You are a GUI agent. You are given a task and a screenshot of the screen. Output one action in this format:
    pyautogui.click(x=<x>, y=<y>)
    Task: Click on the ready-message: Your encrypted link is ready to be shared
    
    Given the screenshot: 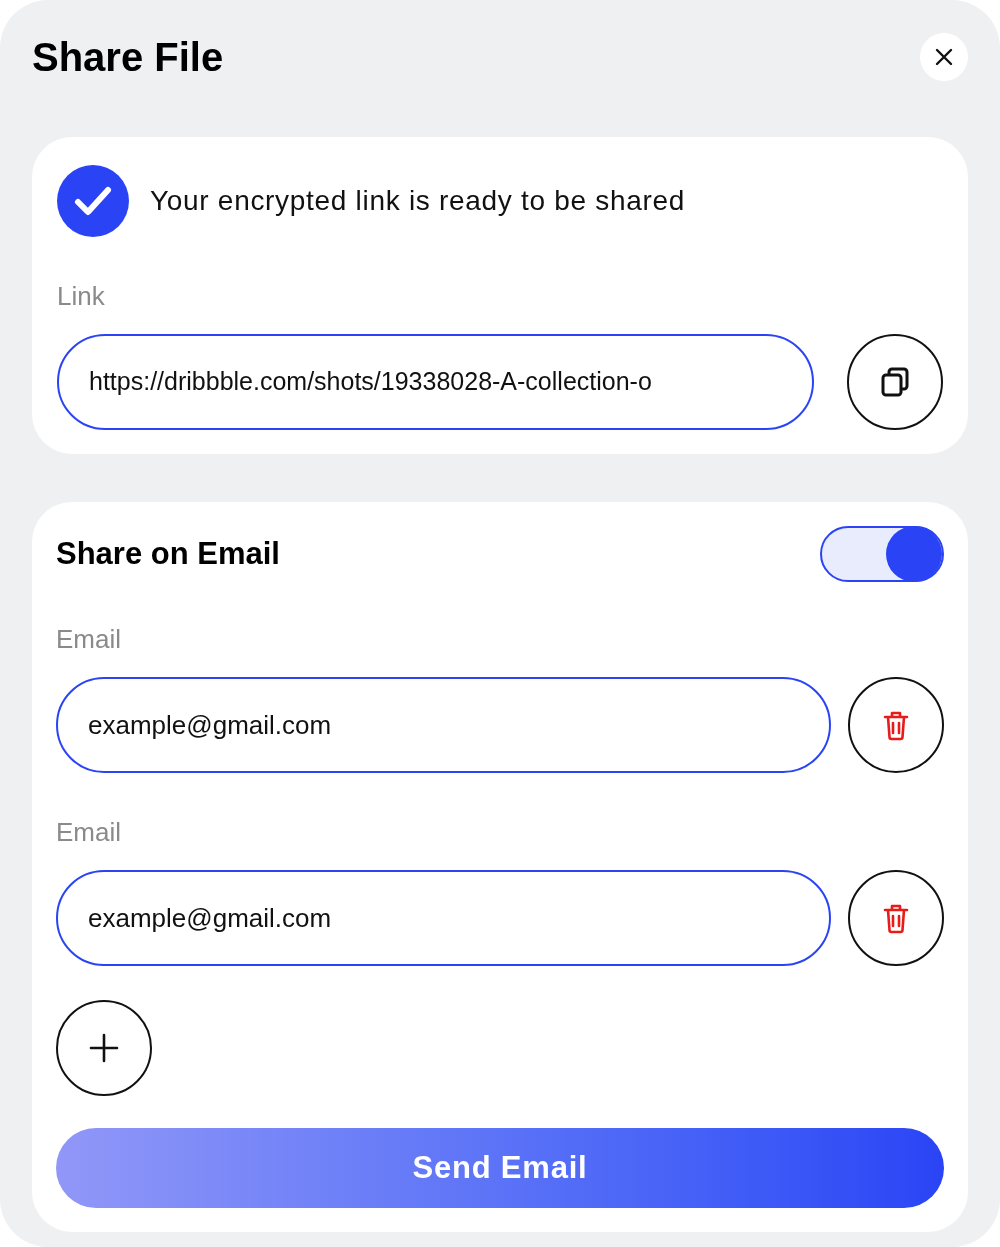 What is the action you would take?
    pyautogui.click(x=418, y=201)
    